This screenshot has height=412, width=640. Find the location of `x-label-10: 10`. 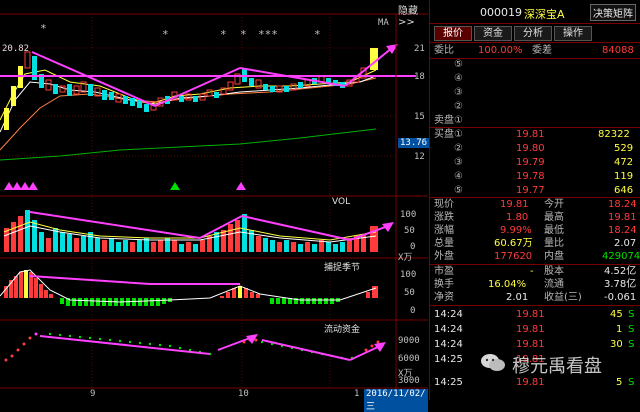

x-label-10: 10 is located at coordinates (243, 394).